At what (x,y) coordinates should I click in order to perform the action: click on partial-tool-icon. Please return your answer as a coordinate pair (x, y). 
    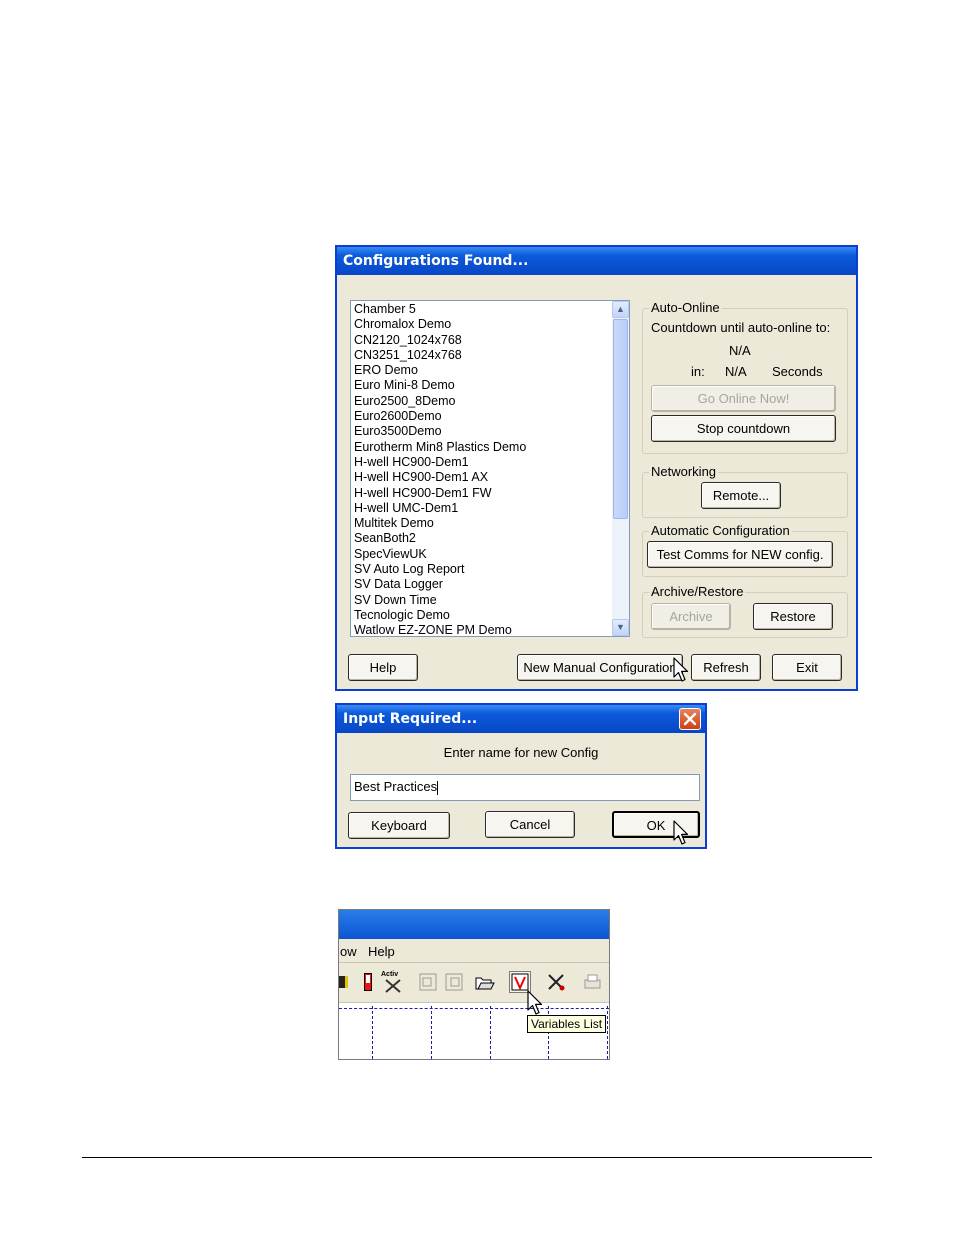
    Looking at the image, I should click on (343, 982).